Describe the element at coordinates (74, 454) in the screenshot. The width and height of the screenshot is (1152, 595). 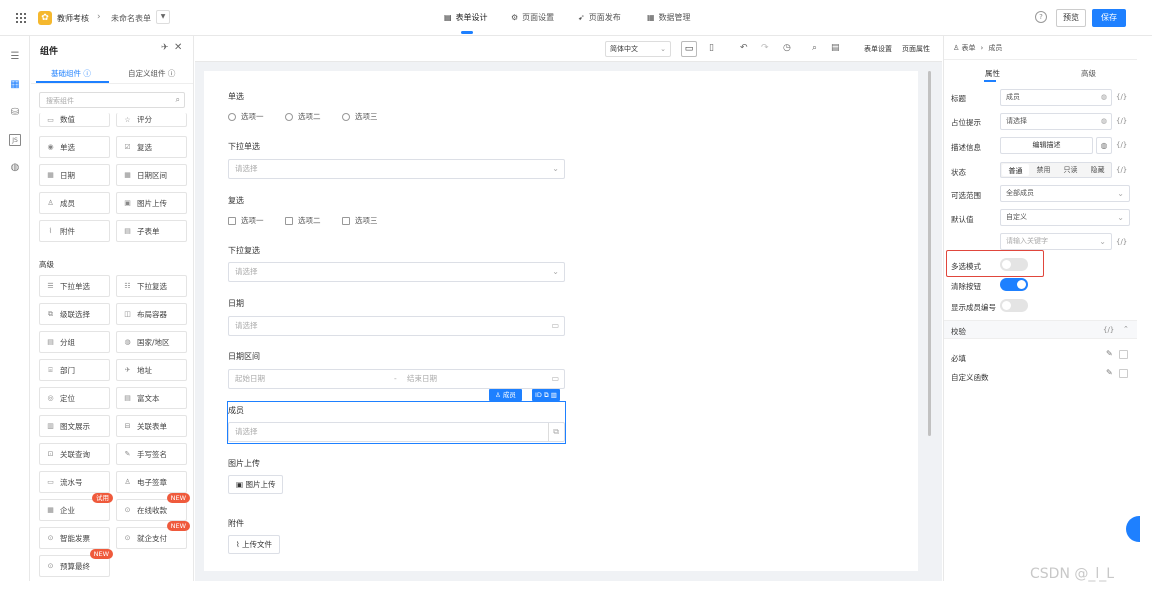
I see `component-related-query: ⊡ 关联查询` at that location.